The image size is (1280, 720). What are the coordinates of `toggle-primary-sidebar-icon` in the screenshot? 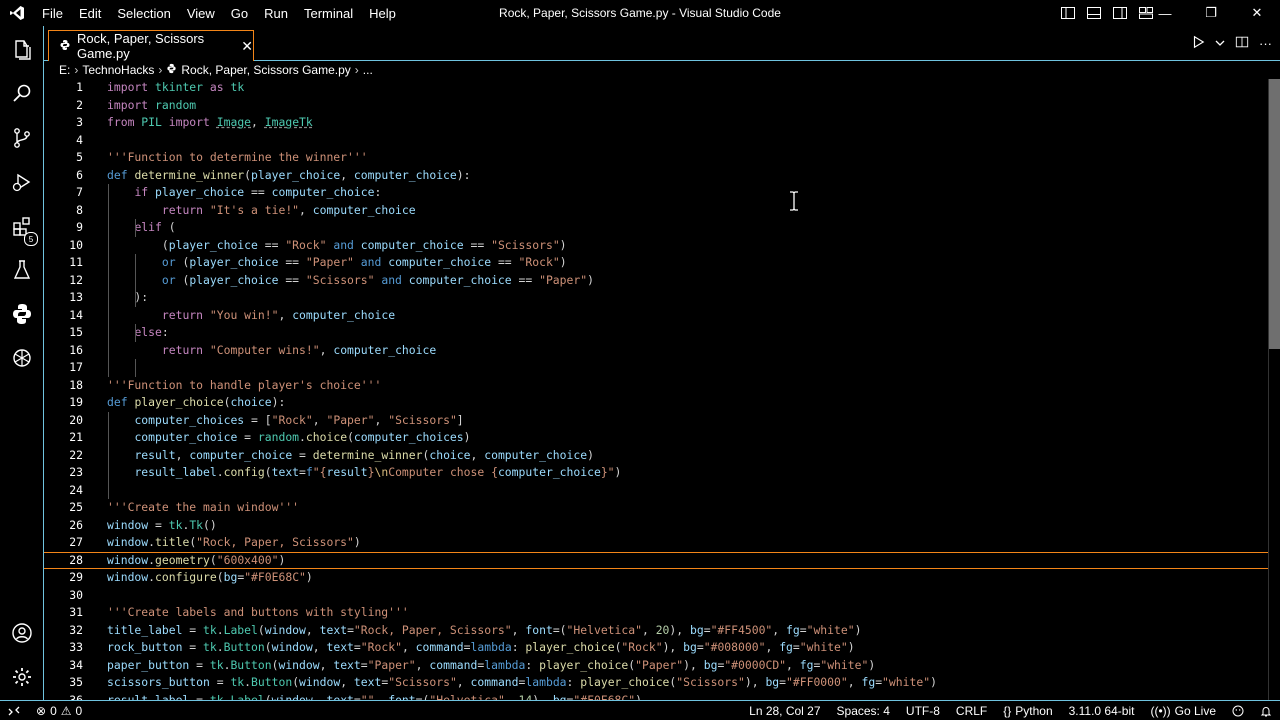 It's located at (1068, 13).